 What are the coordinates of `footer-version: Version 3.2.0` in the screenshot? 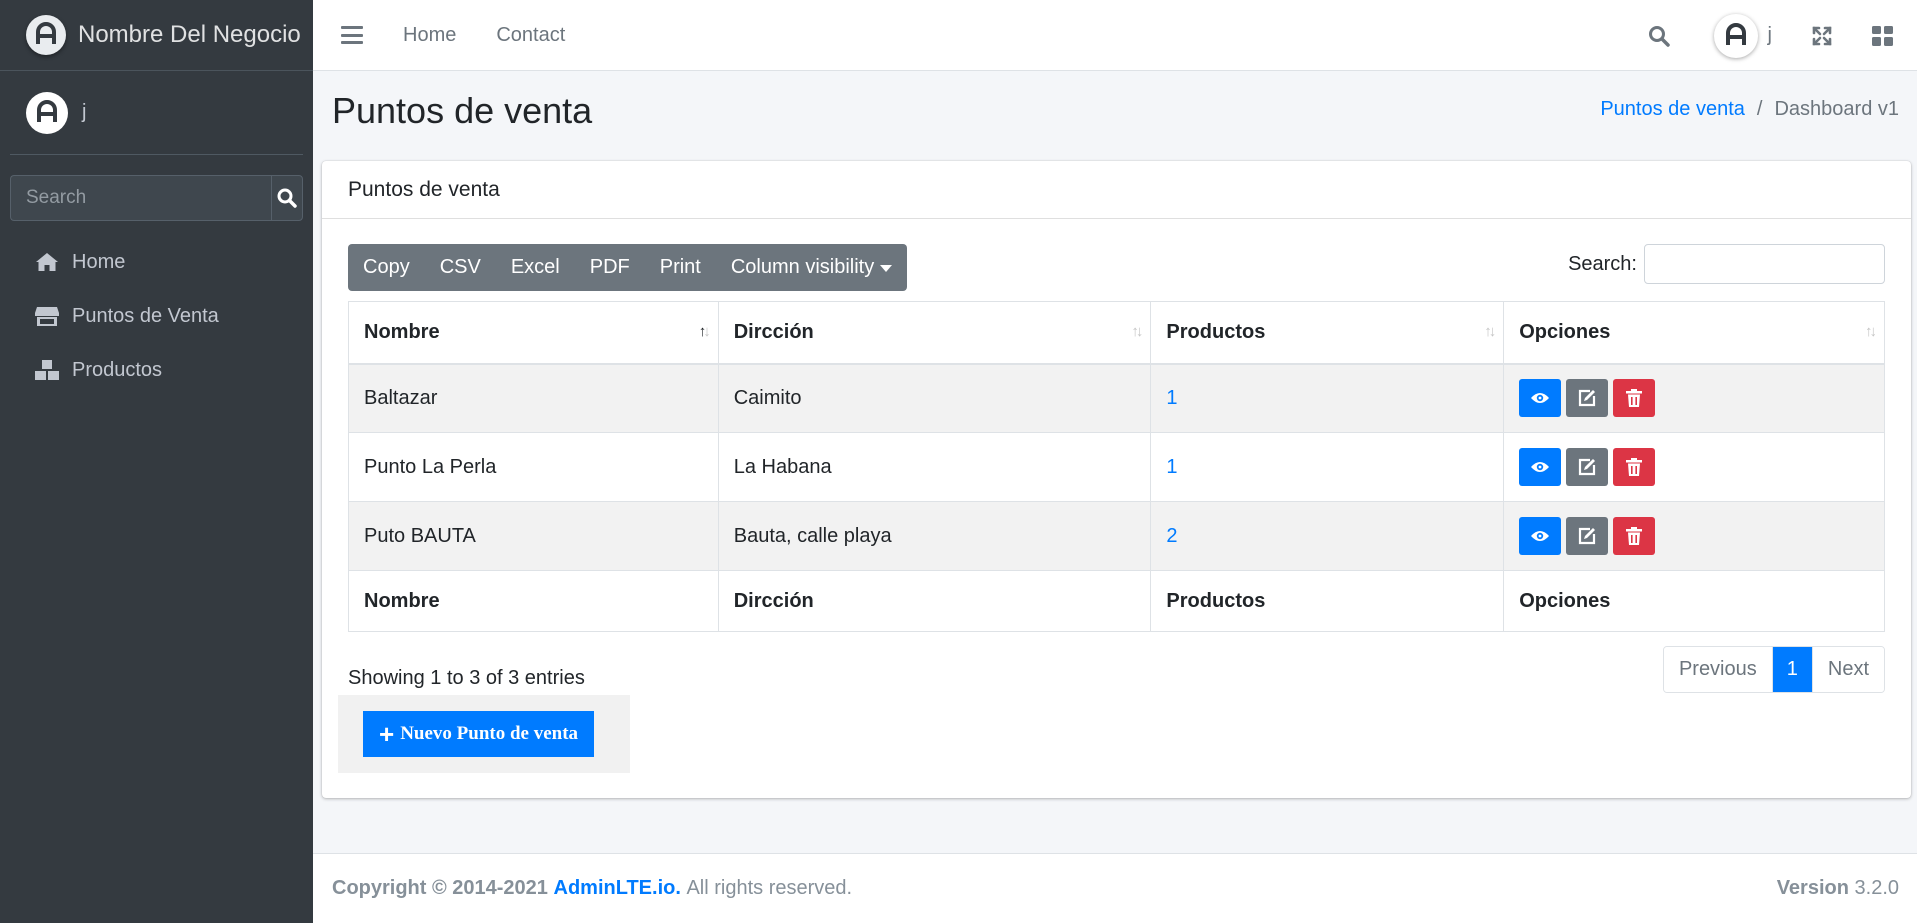 It's located at (1838, 888).